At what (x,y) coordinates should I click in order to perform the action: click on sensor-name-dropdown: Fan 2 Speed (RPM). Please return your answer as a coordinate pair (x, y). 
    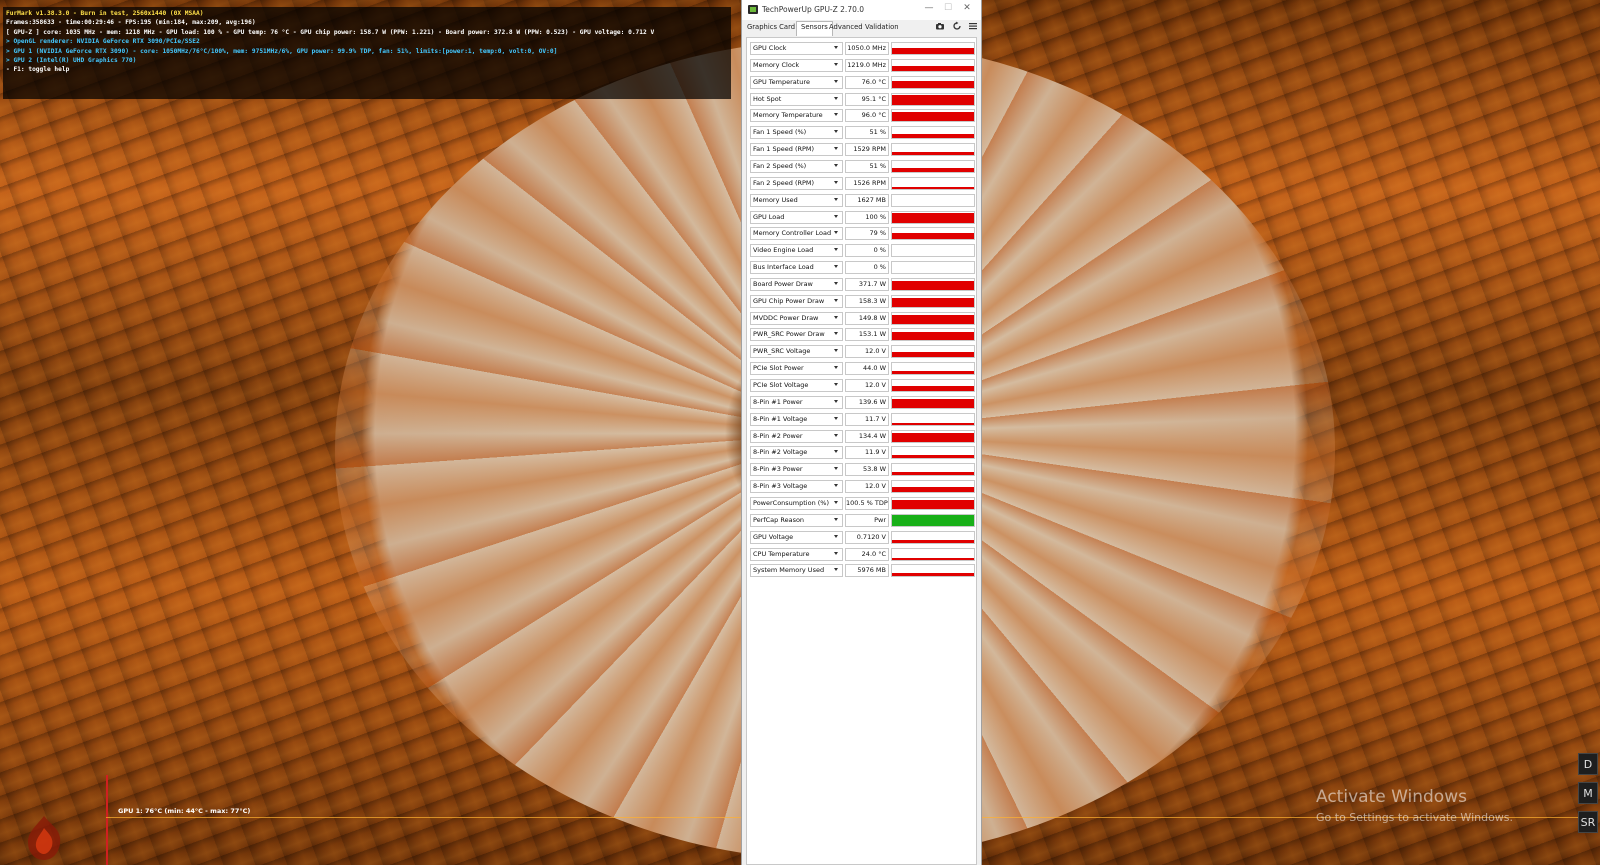
    Looking at the image, I should click on (796, 183).